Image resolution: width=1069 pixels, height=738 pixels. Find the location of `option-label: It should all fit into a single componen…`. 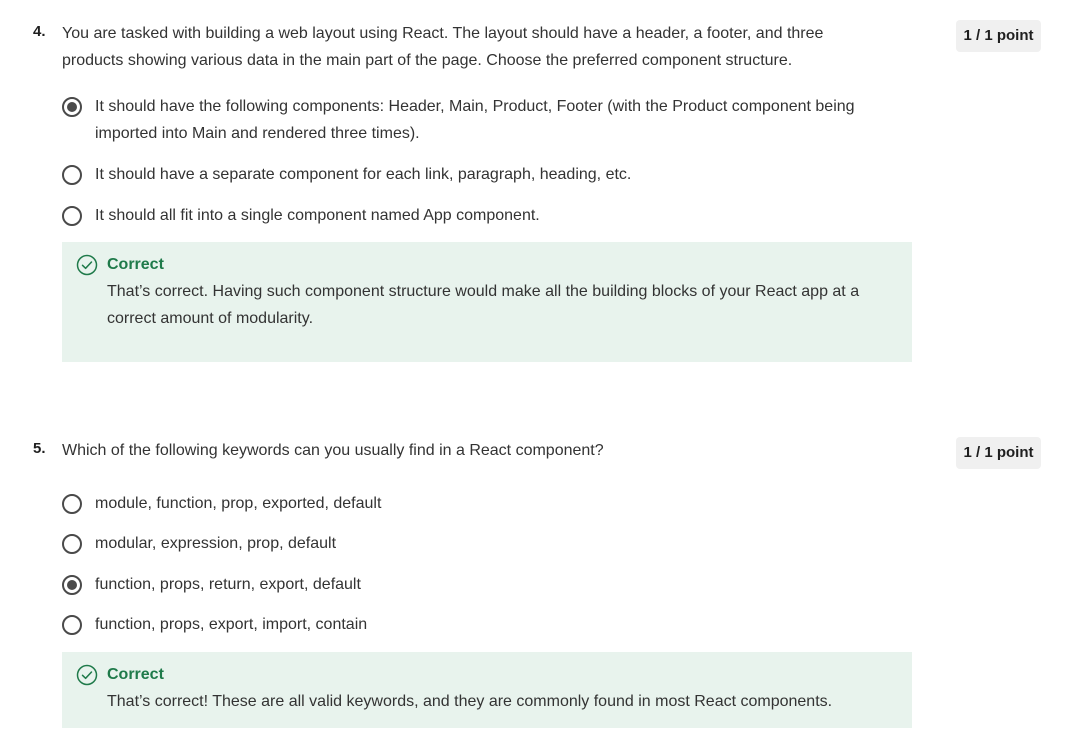

option-label: It should all fit into a single componen… is located at coordinates (317, 215).